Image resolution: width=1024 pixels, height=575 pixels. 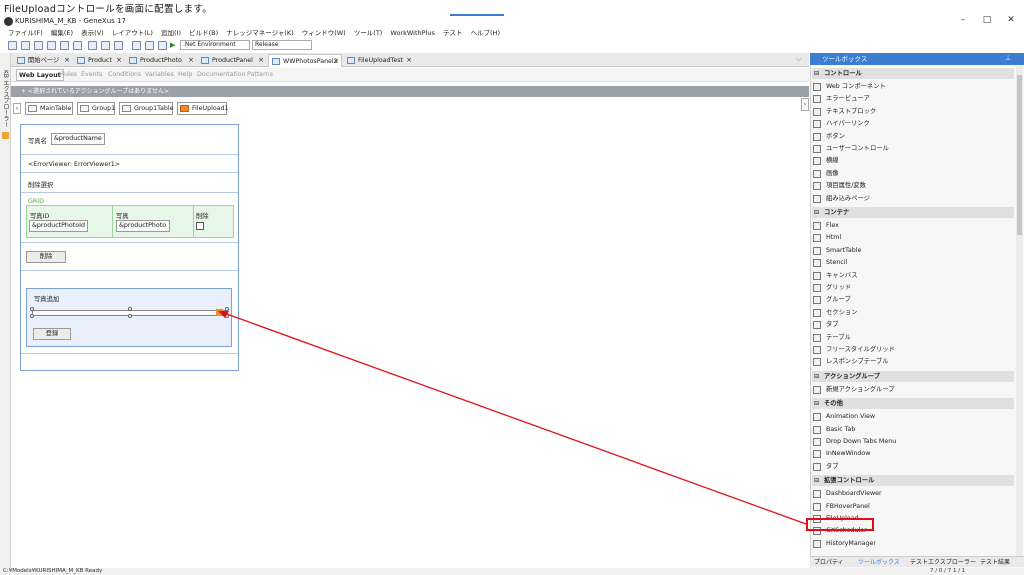 What do you see at coordinates (305, 60) in the screenshot?
I see `doc-tab: WWPhotosPanel2 ×` at bounding box center [305, 60].